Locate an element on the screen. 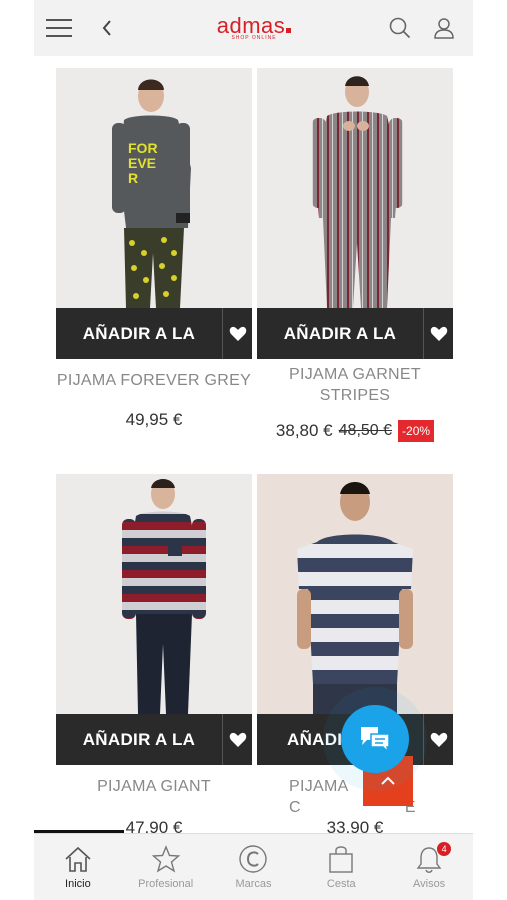  tab-label: Inicio is located at coordinates (78, 884).